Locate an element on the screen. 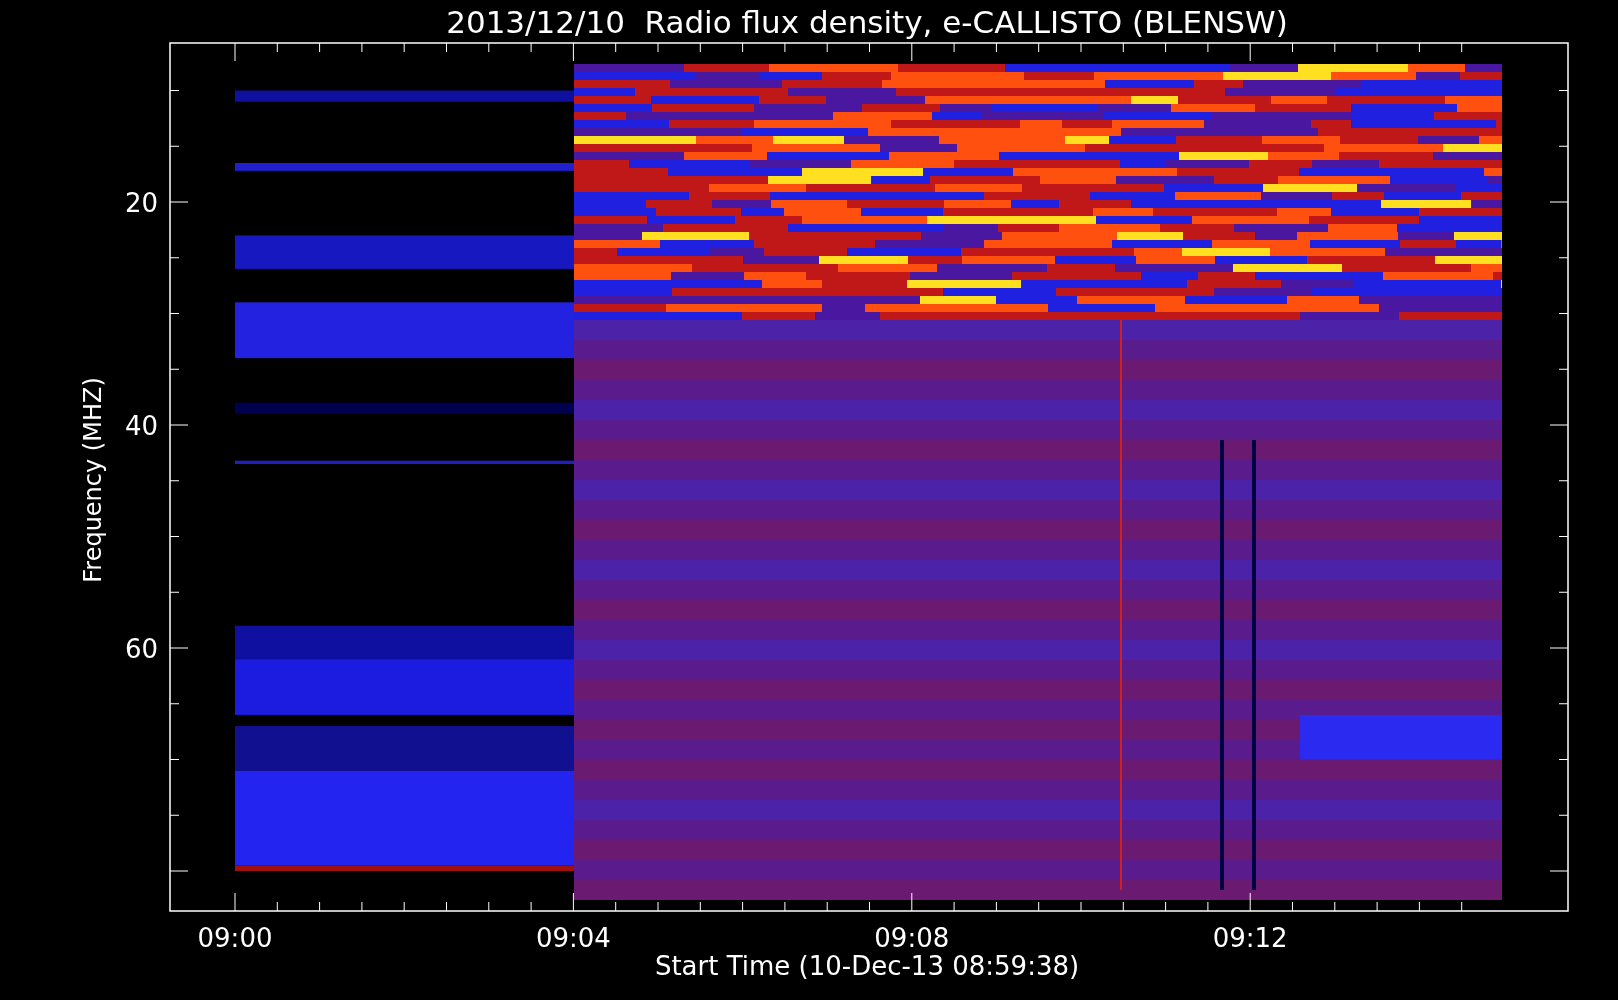 This screenshot has width=1618, height=1000. x-tick-label: 09:12 is located at coordinates (1250, 938).